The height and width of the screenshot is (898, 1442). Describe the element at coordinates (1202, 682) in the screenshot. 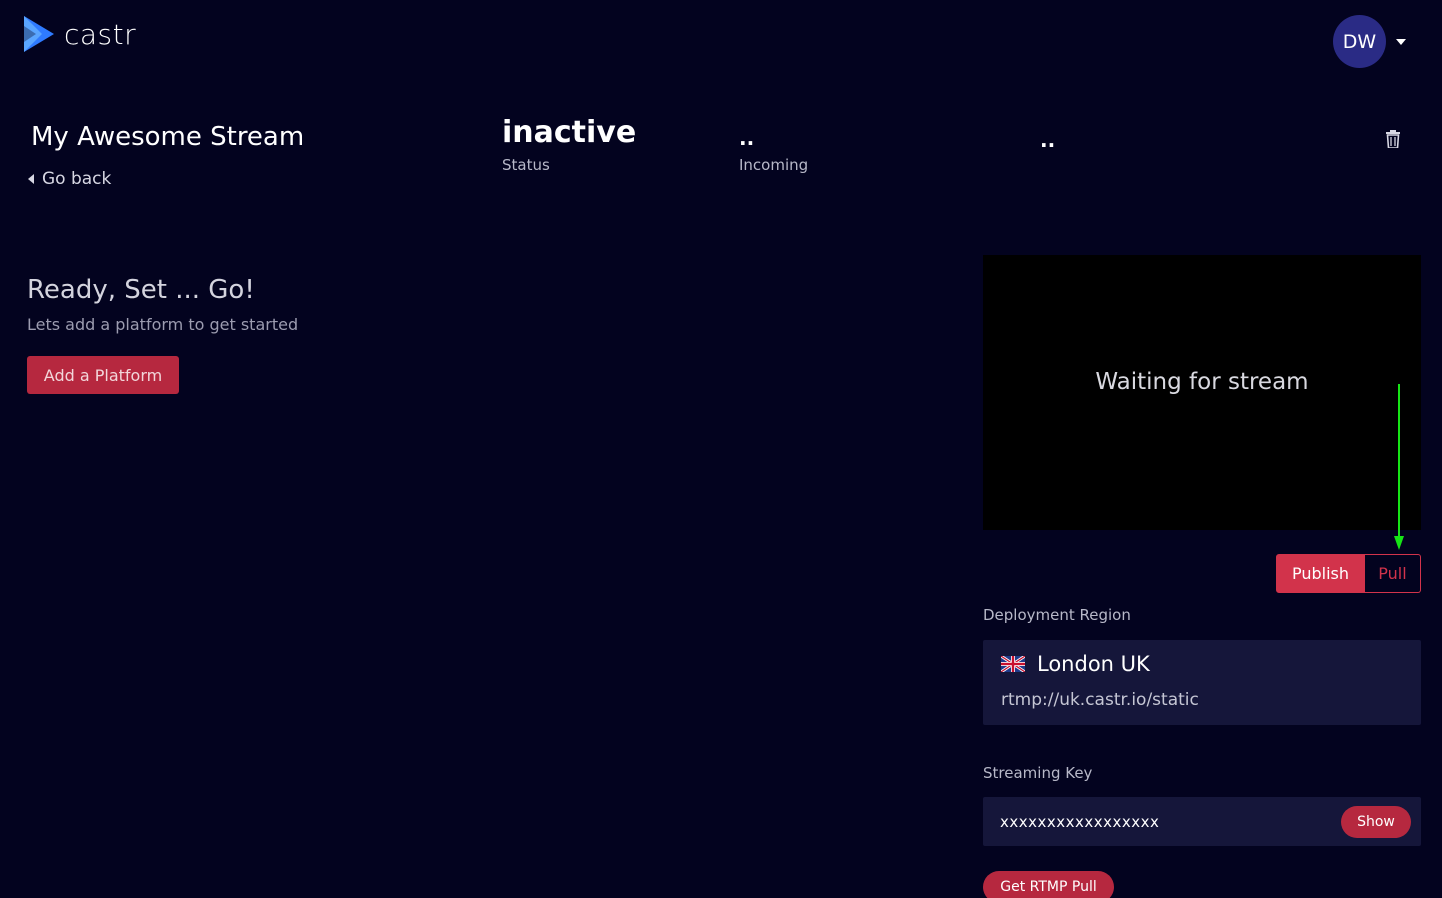

I see `region-selector: London UK rtmp://uk.castr.io/static` at that location.